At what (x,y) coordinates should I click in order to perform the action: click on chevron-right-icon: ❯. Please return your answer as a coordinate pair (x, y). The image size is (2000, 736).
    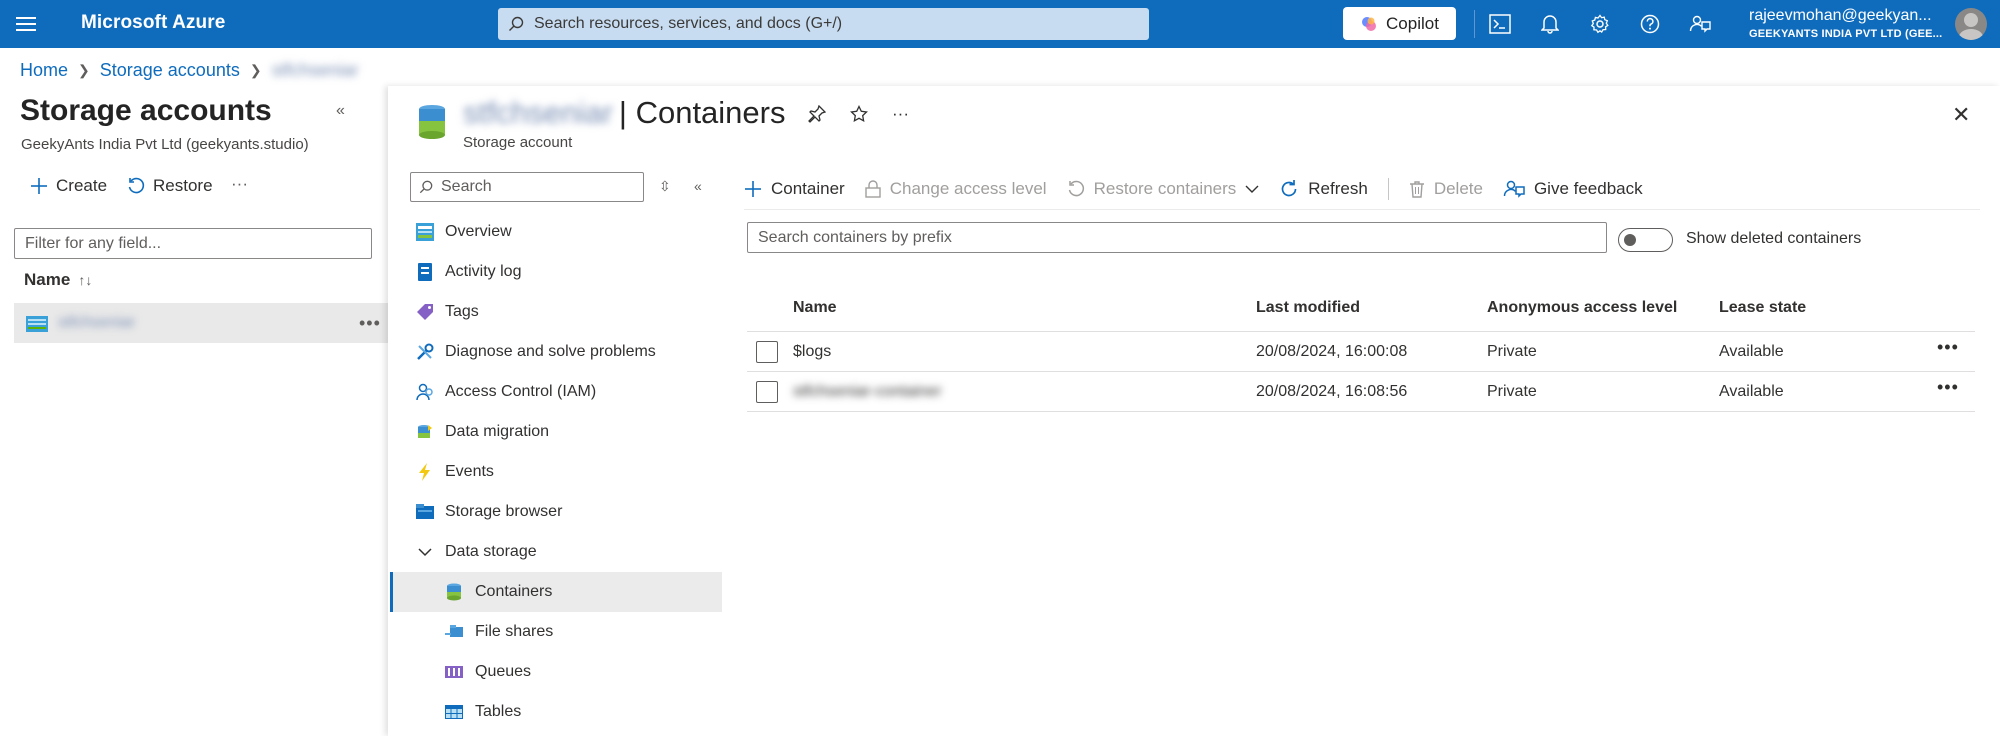
    Looking at the image, I should click on (255, 70).